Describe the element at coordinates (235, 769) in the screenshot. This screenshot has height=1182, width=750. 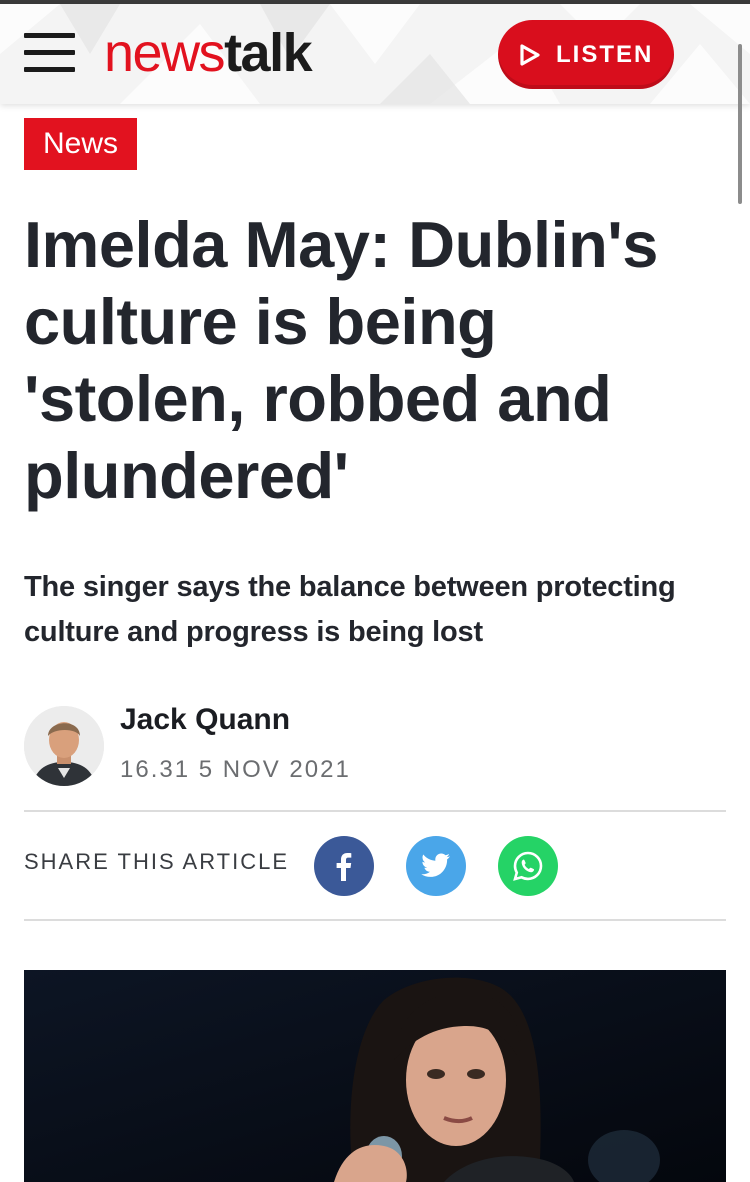
I see `publish-date: 16.31 5 NOV 2021` at that location.